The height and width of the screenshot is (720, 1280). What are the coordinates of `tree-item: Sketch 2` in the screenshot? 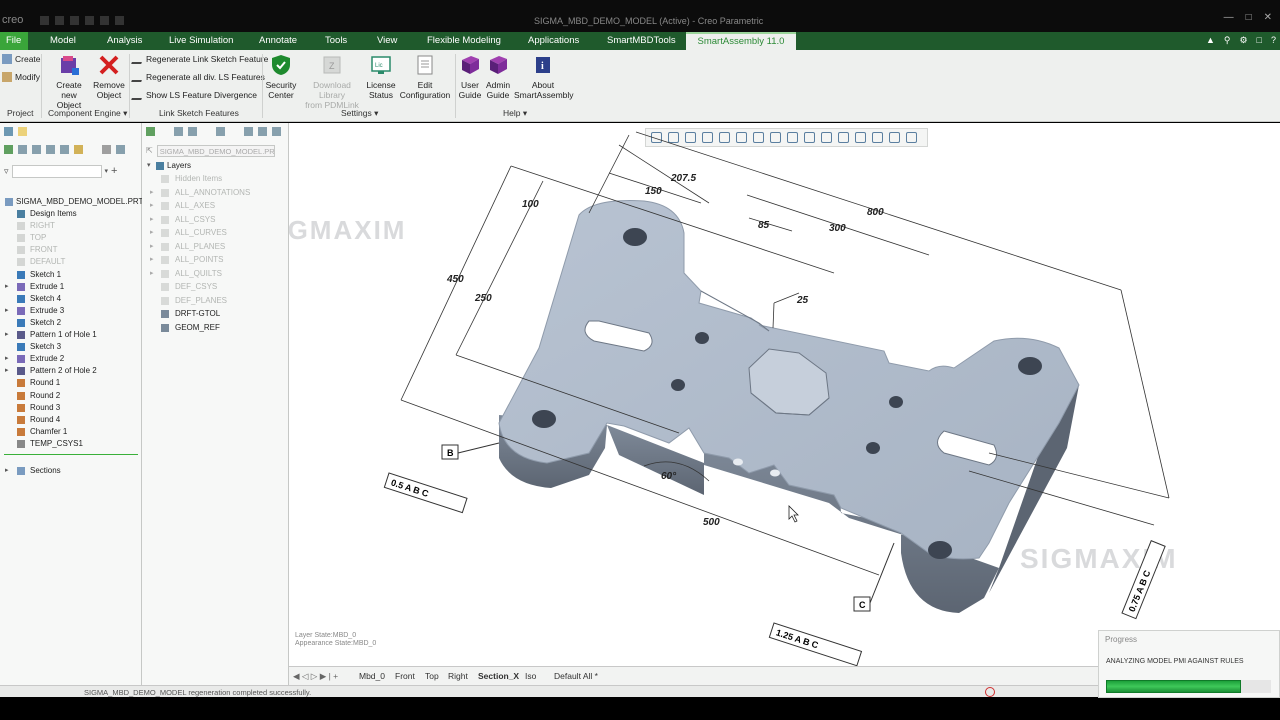 It's located at (71, 323).